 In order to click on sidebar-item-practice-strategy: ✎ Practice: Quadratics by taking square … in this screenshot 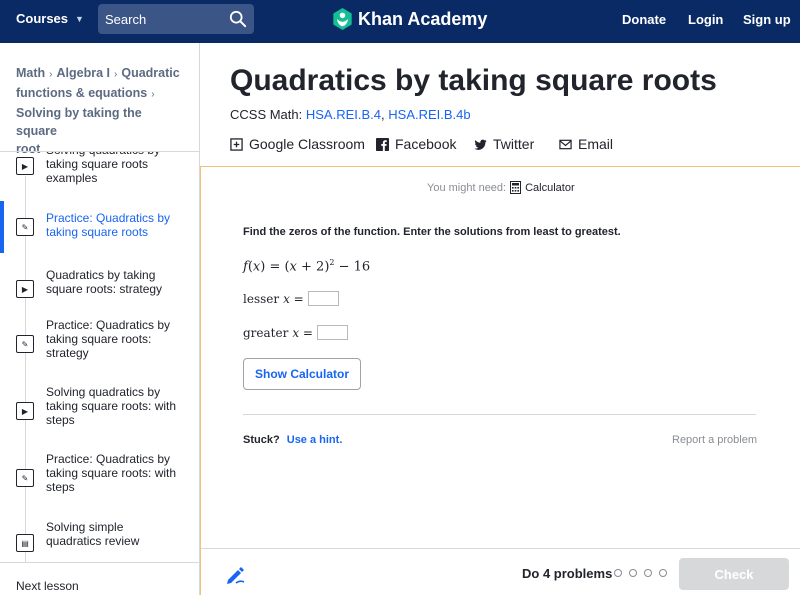, I will do `click(99, 345)`.